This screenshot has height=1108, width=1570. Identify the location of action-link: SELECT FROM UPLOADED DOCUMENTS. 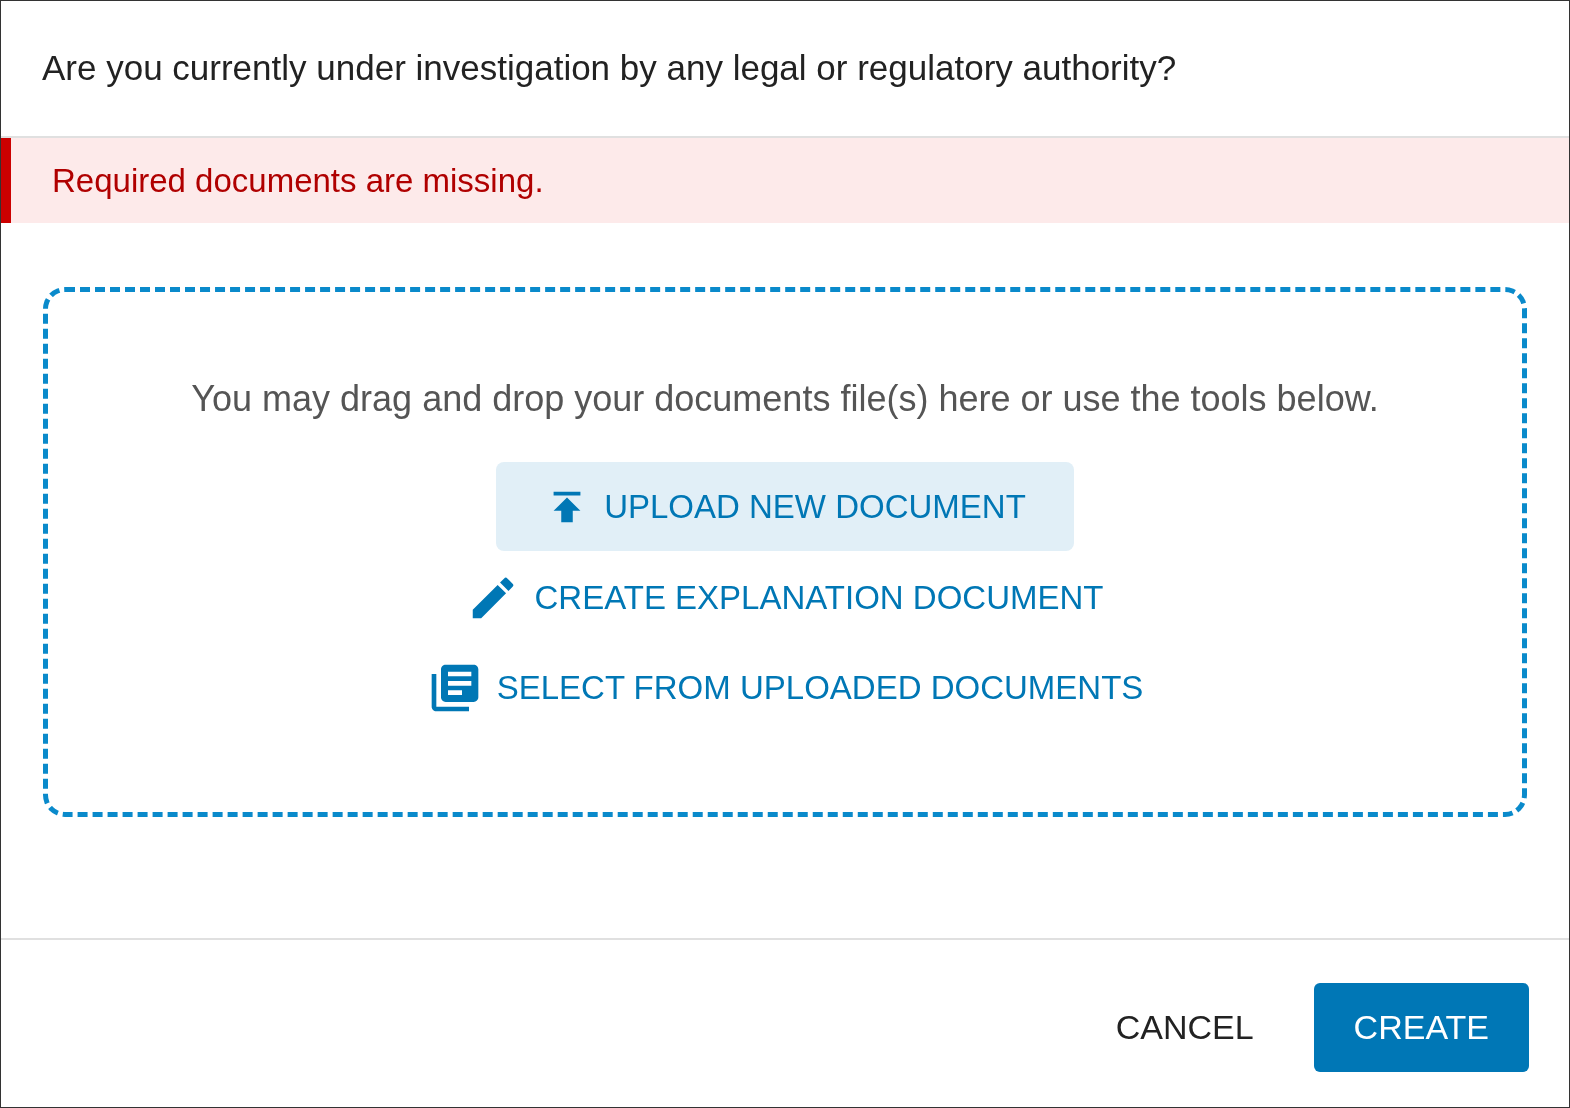
(785, 688).